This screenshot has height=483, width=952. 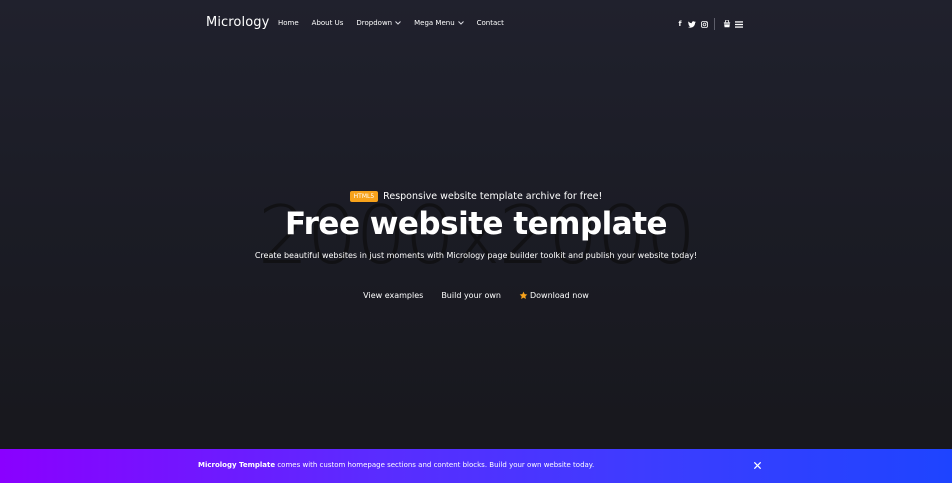 I want to click on facebook-icon: f, so click(x=680, y=24).